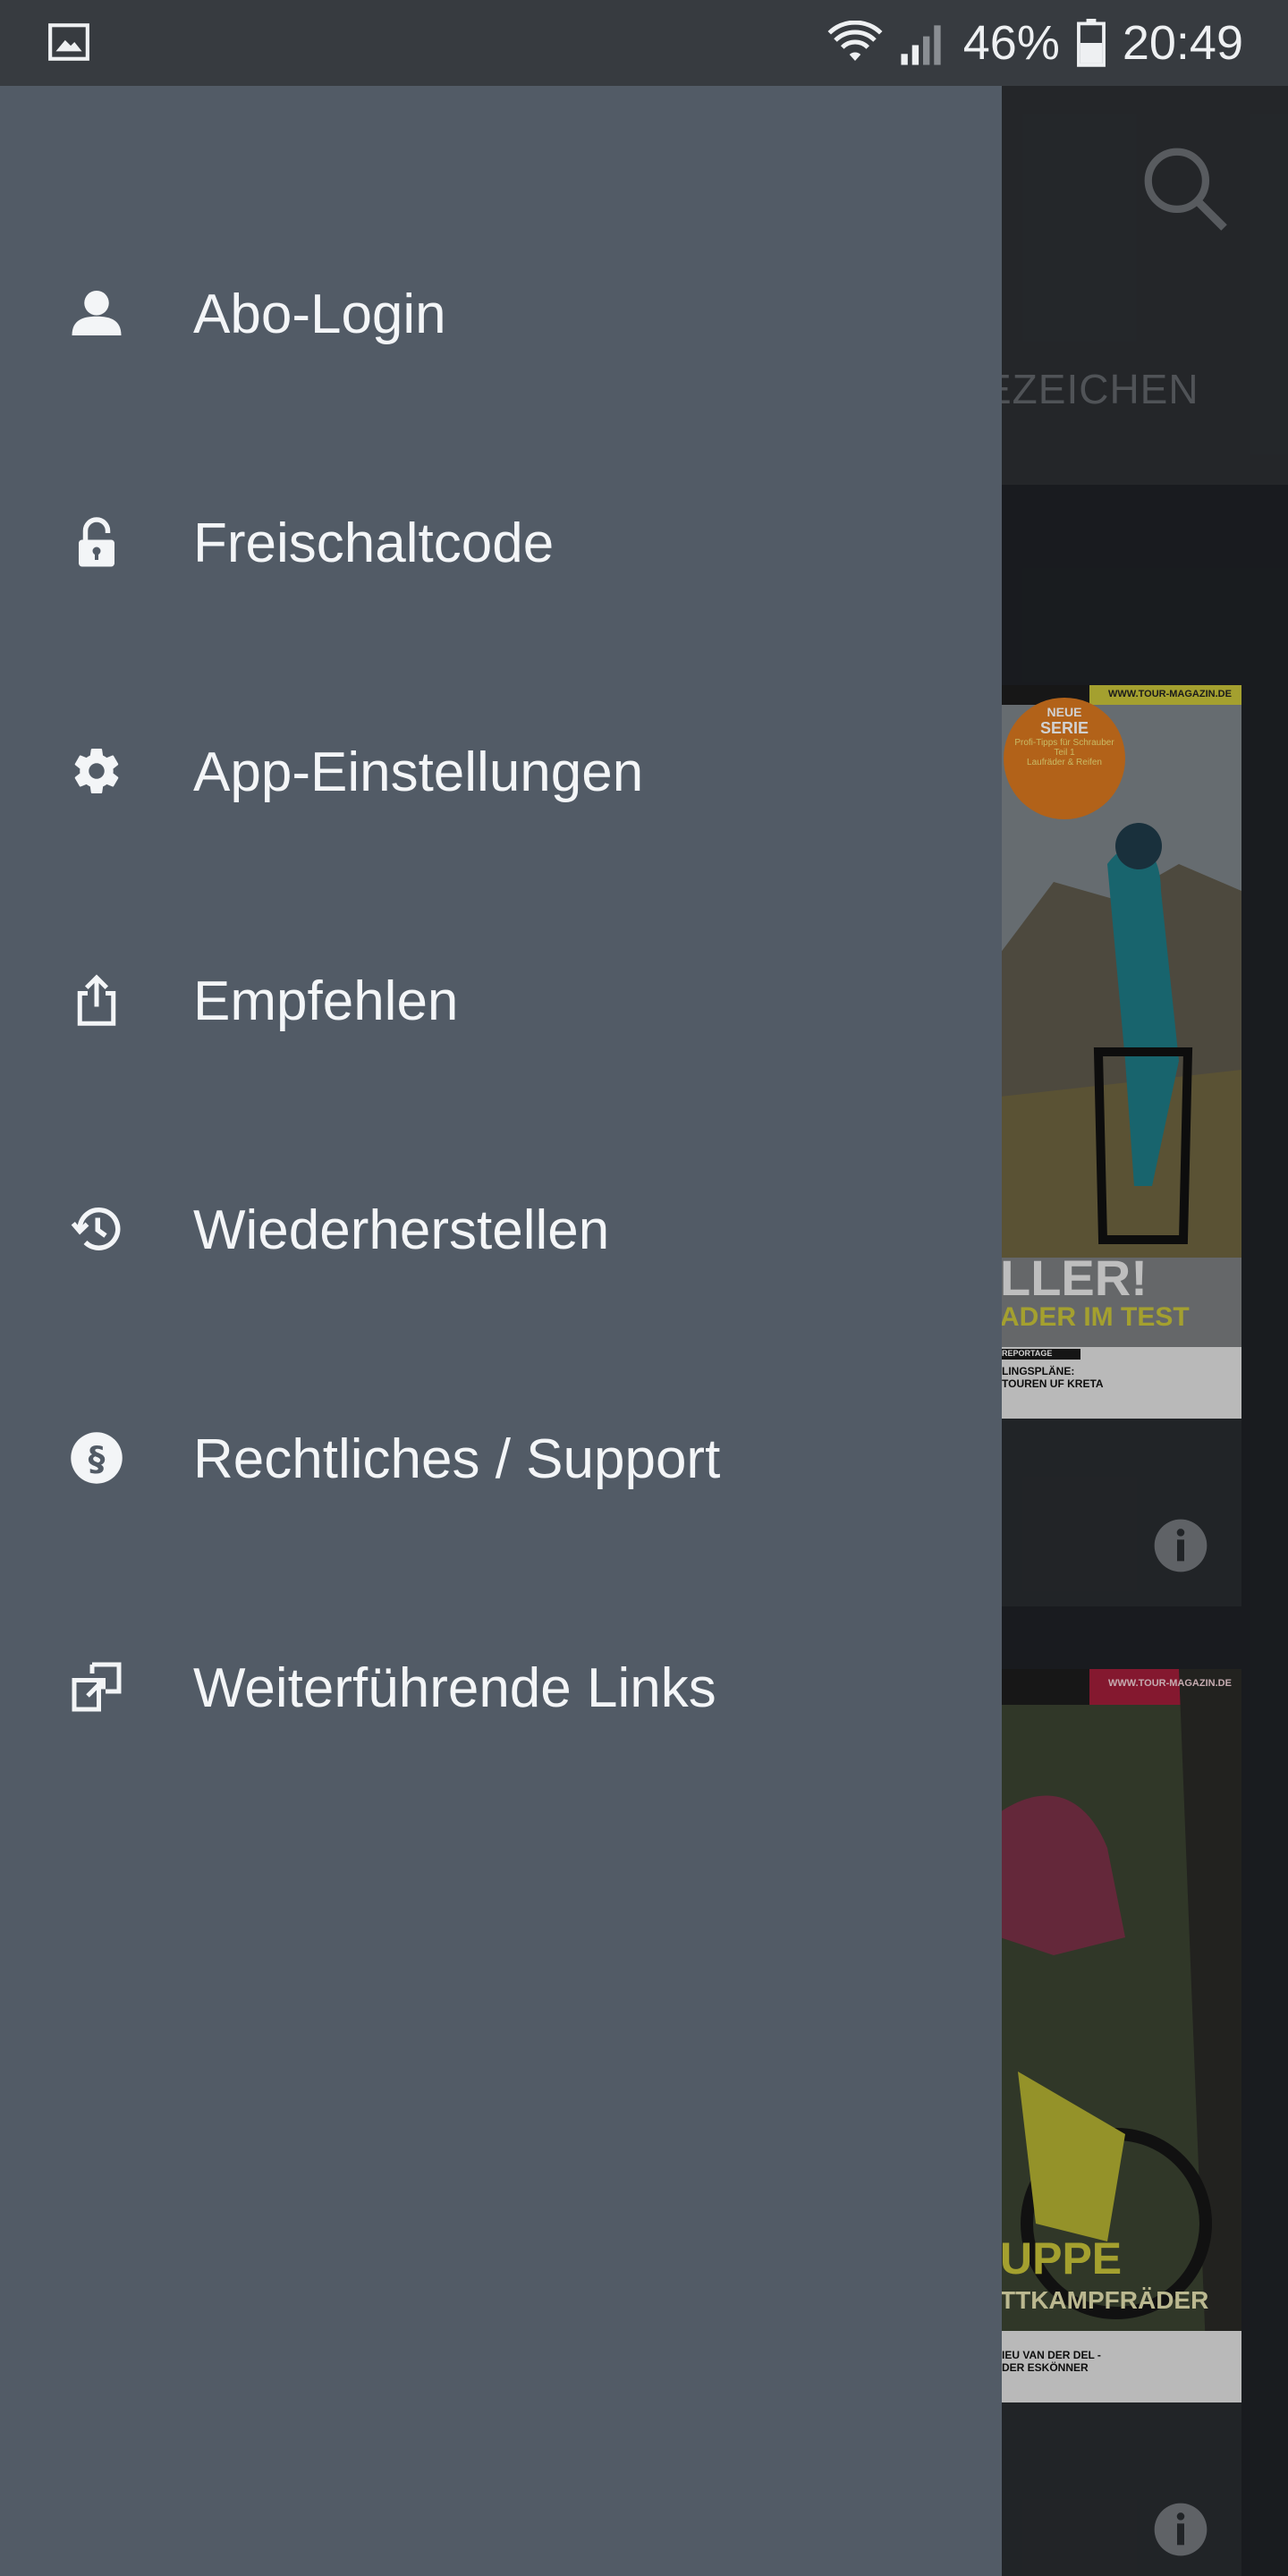 The image size is (1288, 2576). Describe the element at coordinates (96, 1000) in the screenshot. I see `share-icon` at that location.